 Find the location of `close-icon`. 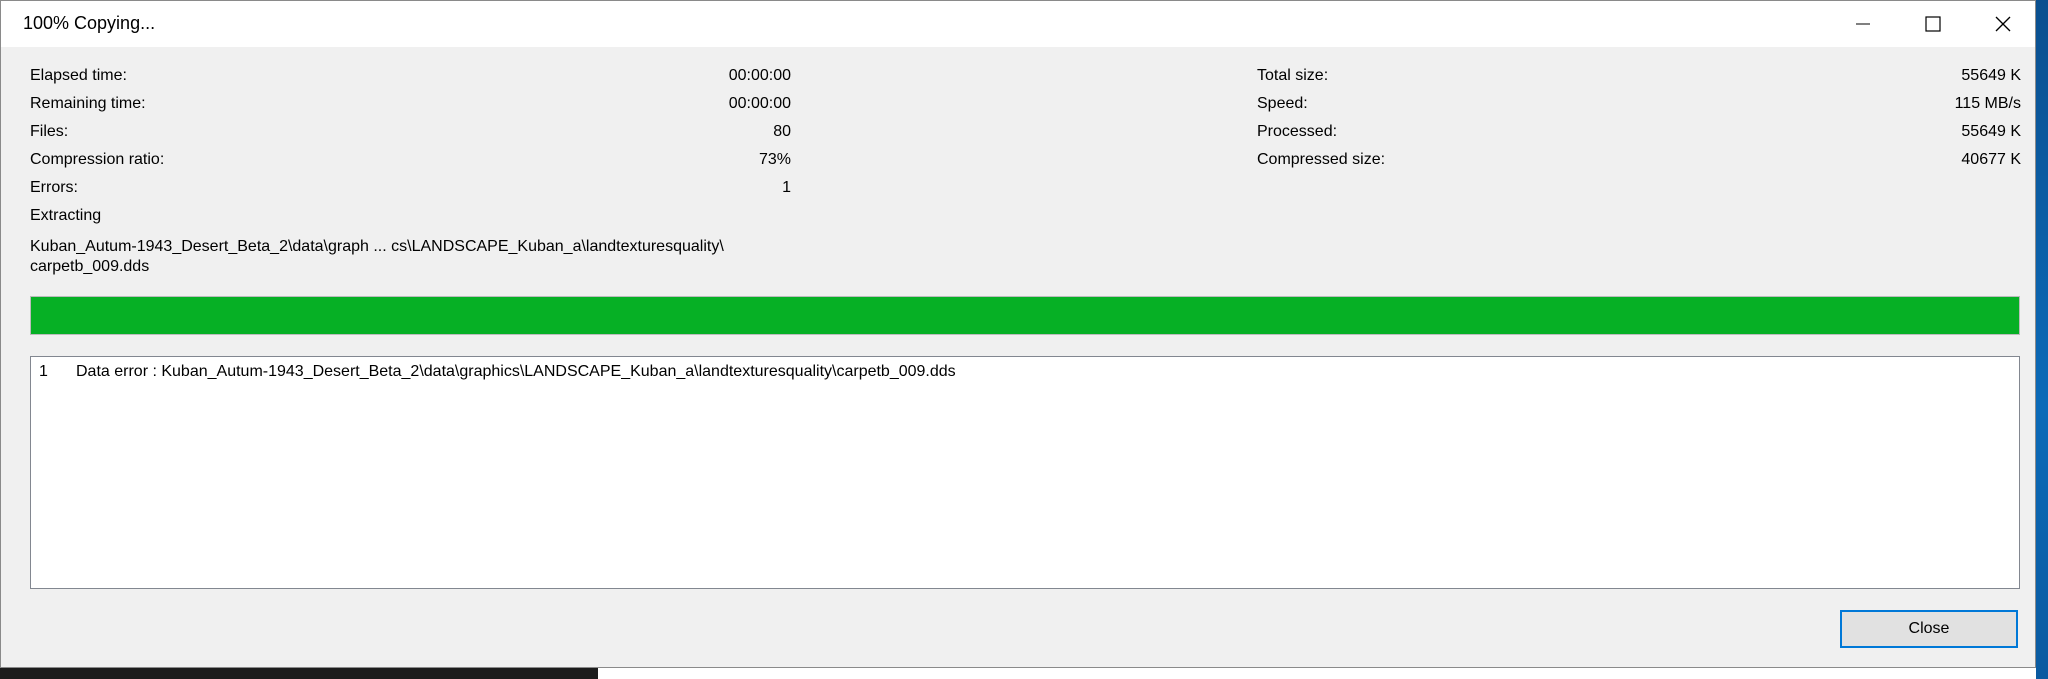

close-icon is located at coordinates (2003, 24).